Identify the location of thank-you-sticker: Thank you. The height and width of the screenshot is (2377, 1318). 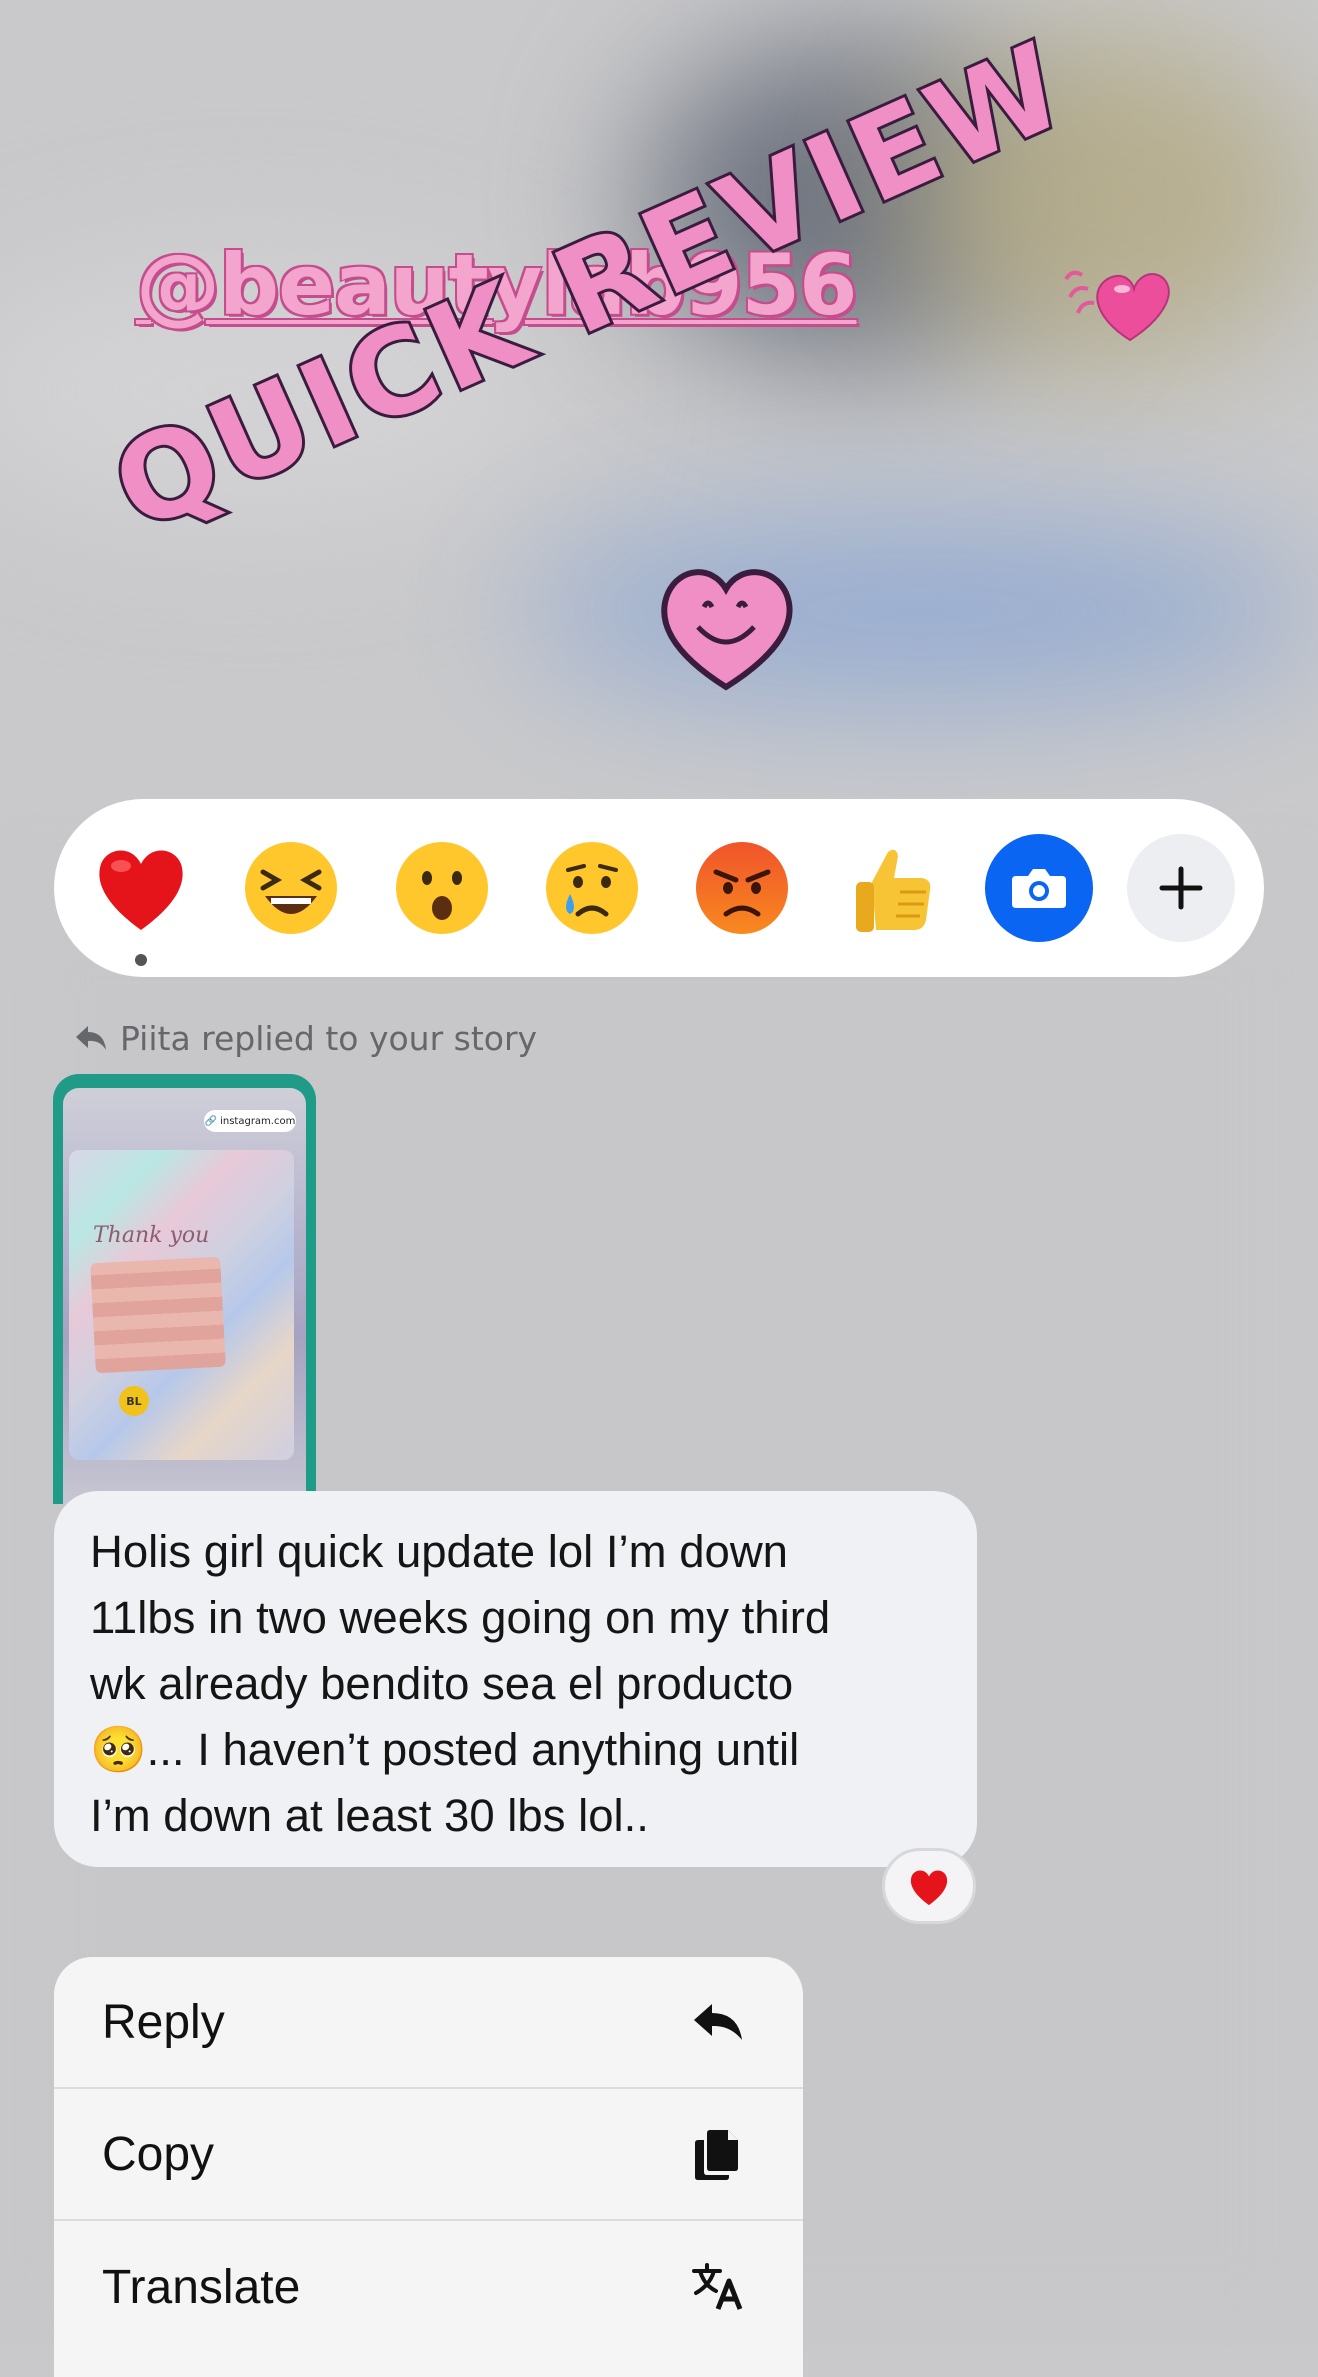
(151, 1235).